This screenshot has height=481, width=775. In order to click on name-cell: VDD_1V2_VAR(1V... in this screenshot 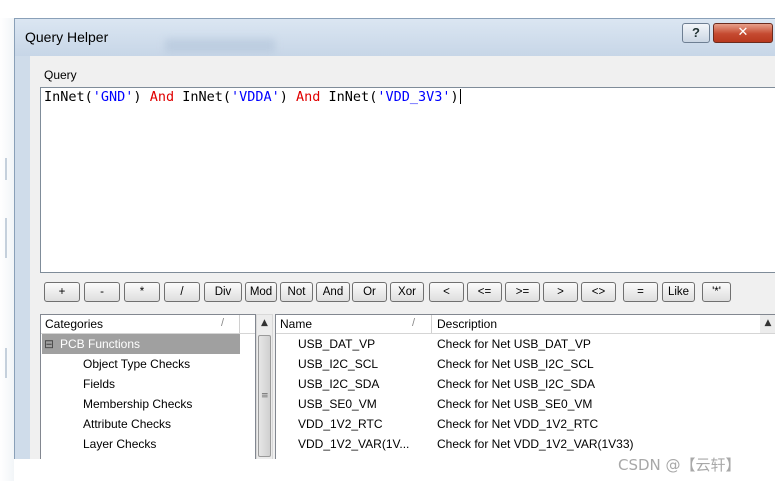, I will do `click(354, 444)`.